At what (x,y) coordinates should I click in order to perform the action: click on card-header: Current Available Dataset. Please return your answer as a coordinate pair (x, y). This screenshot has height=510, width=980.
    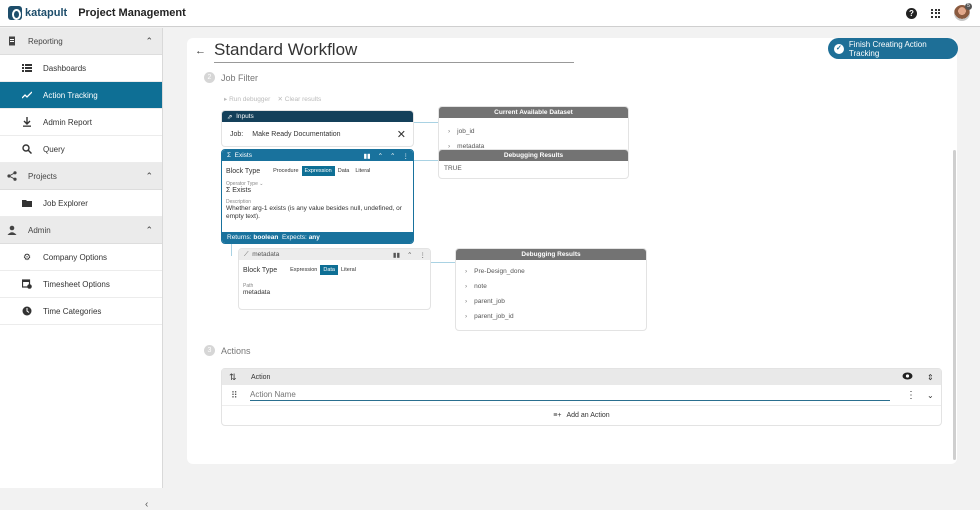
    Looking at the image, I should click on (533, 112).